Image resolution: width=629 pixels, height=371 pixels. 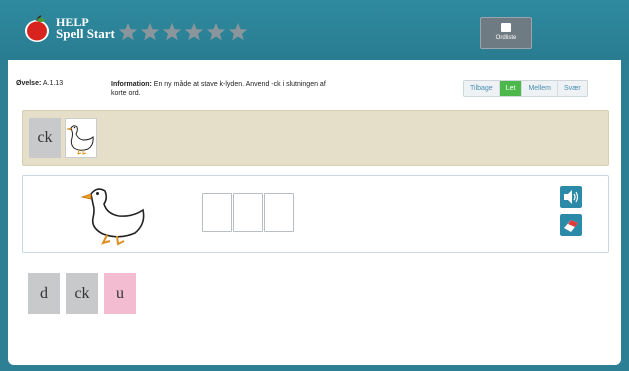 I want to click on document-icon, so click(x=506, y=27).